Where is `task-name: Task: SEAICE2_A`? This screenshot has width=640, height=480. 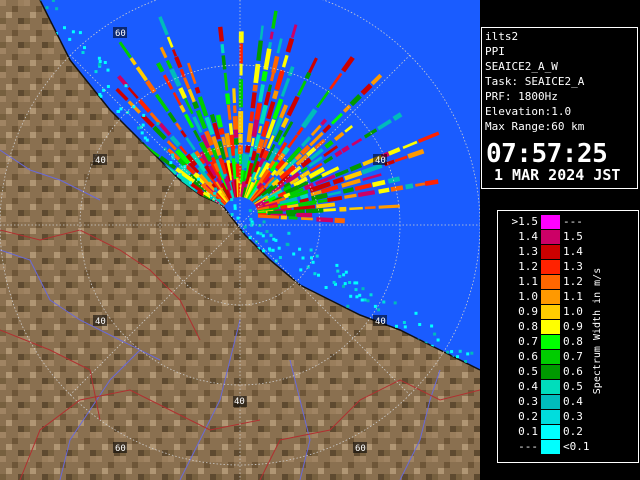 task-name: Task: SEAICE2_A is located at coordinates (535, 81).